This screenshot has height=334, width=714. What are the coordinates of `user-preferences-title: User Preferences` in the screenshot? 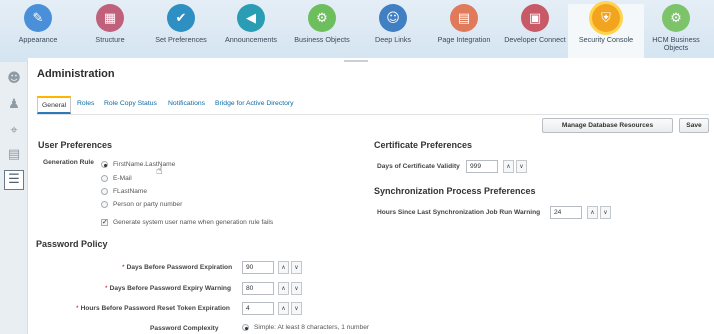 It's located at (75, 145).